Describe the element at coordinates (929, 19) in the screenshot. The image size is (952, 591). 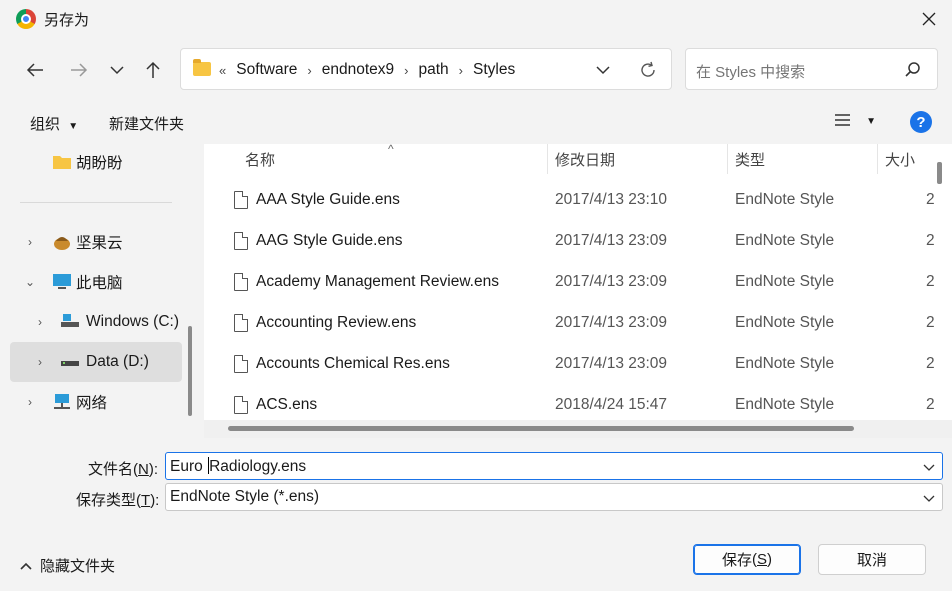
I see `close-button` at that location.